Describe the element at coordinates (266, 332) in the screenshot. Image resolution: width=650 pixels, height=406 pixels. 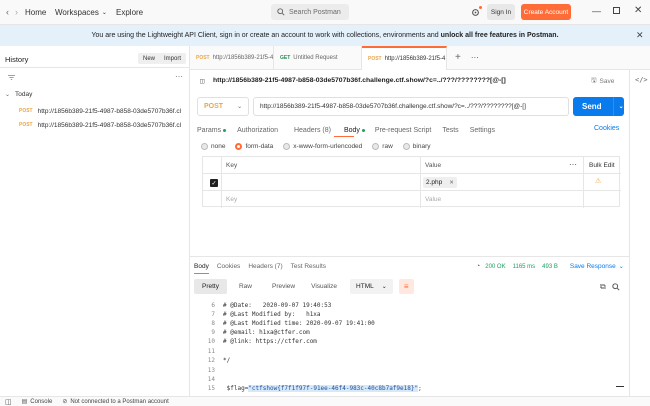
I see `code-text: # @email: h1xa@ctfer.com` at that location.